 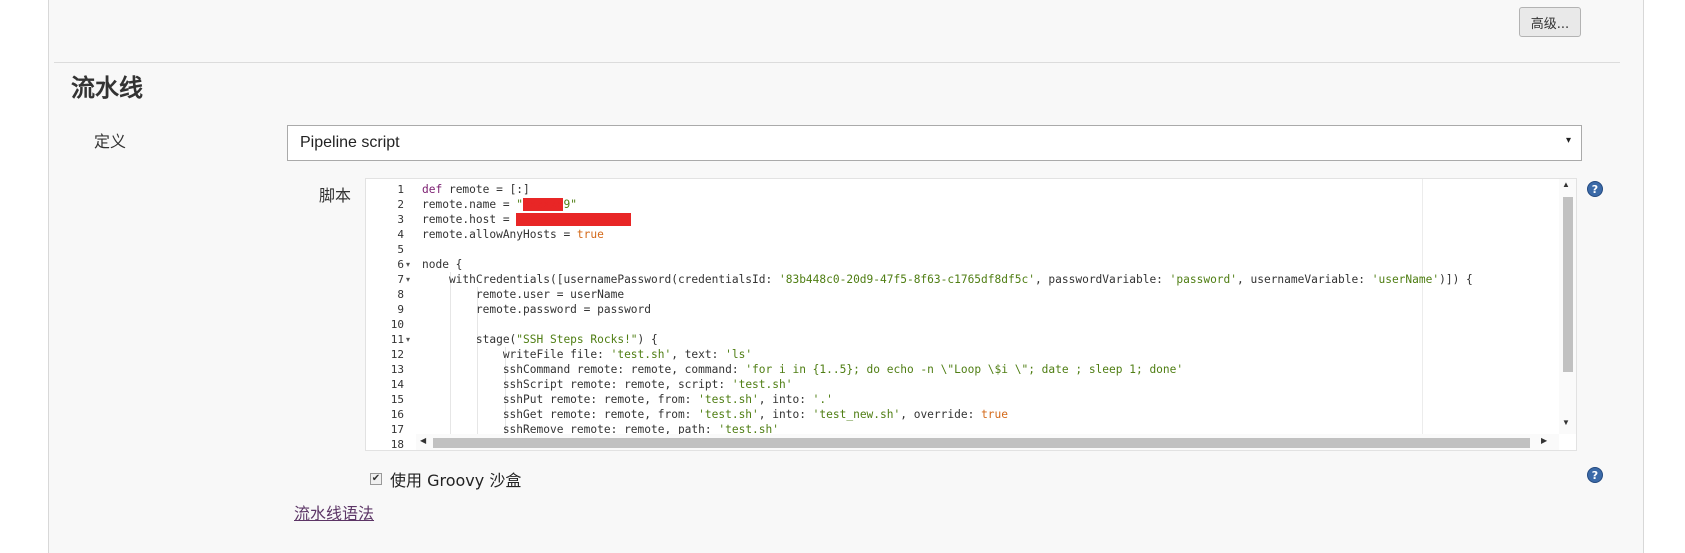 I want to click on code-token: sshPut remote: remote, from:, so click(x=560, y=399).